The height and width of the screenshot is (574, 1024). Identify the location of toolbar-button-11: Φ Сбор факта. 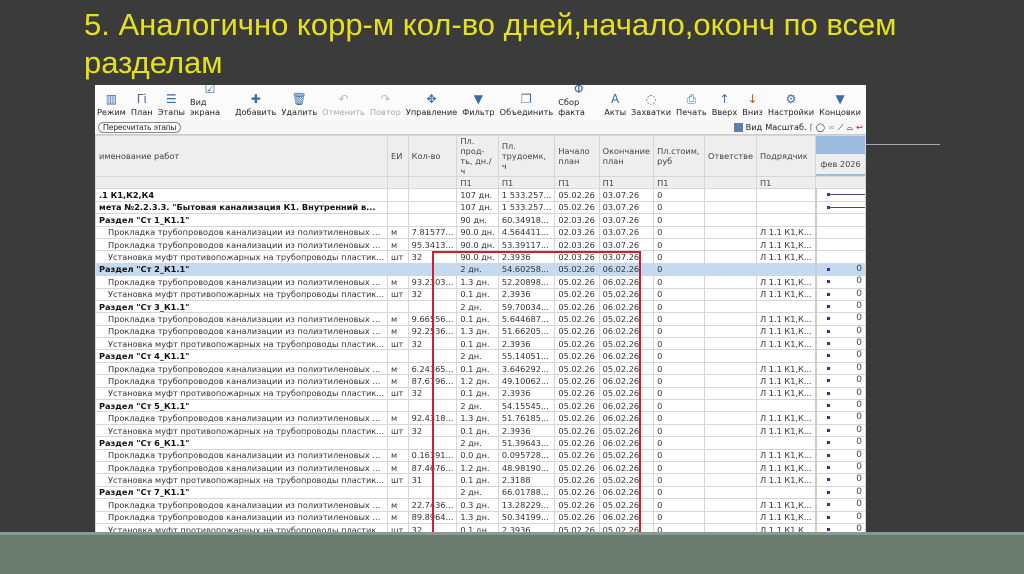
(578, 102).